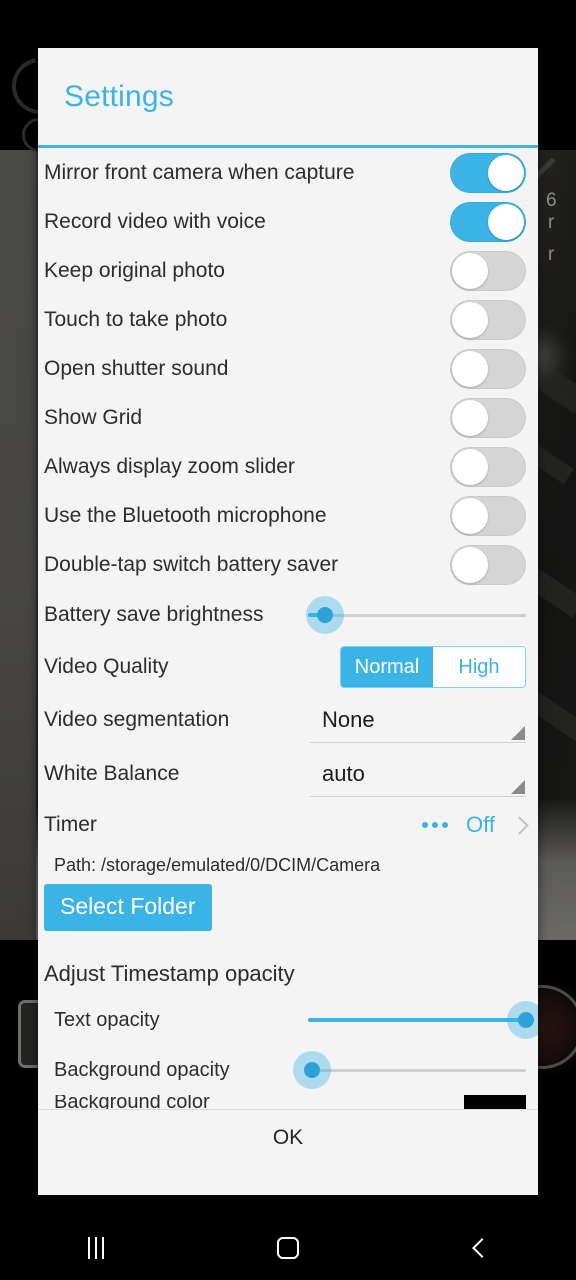 The image size is (576, 1280). Describe the element at coordinates (416, 615) in the screenshot. I see `slider-battery-save-brightness` at that location.